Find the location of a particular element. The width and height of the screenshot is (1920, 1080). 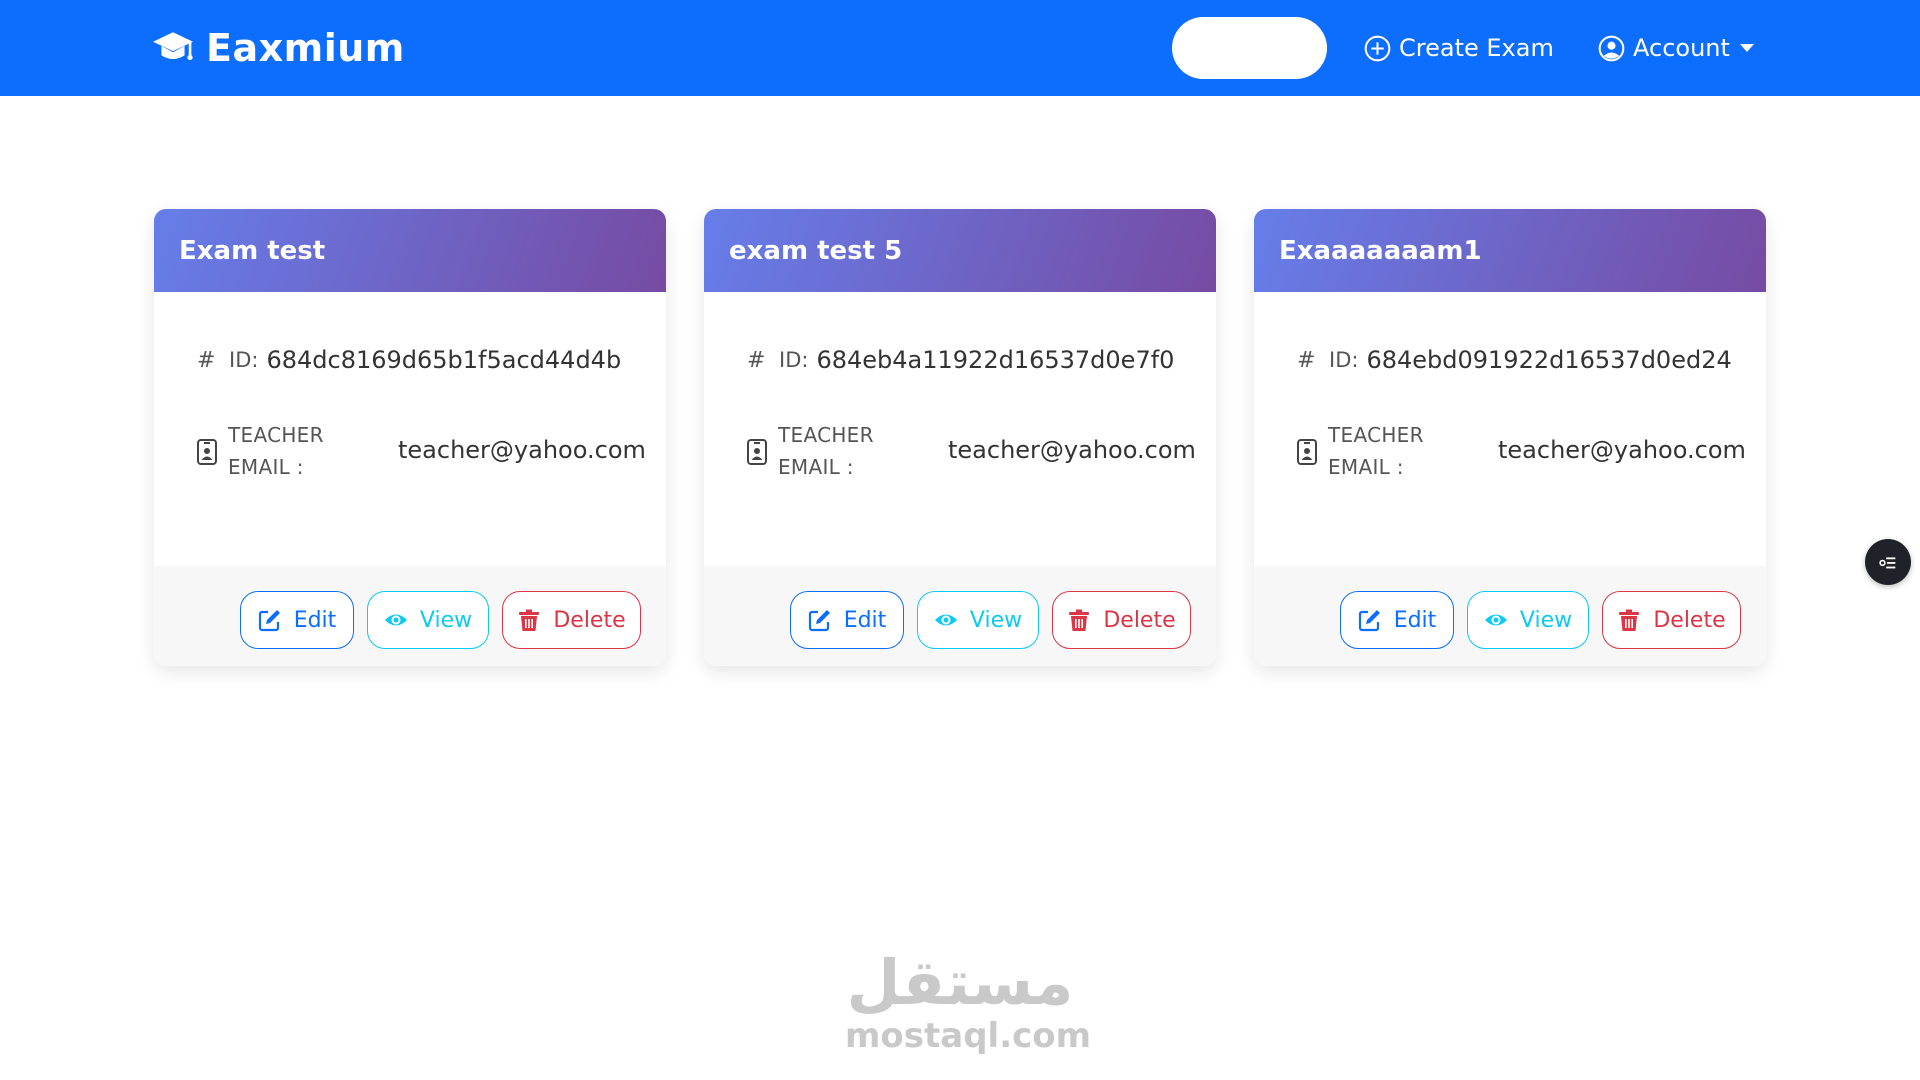

brand: Eaxmium is located at coordinates (278, 48).